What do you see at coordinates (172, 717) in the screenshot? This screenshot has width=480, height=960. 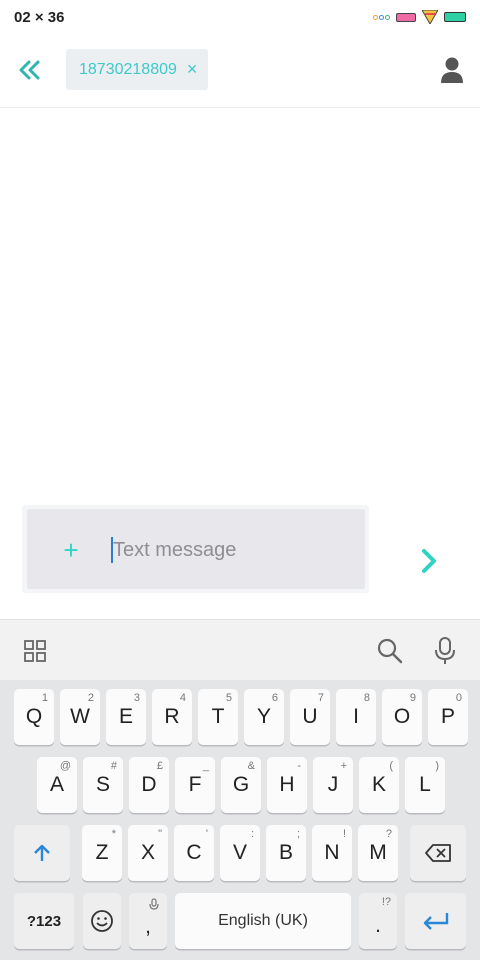 I see `key-r: R4` at bounding box center [172, 717].